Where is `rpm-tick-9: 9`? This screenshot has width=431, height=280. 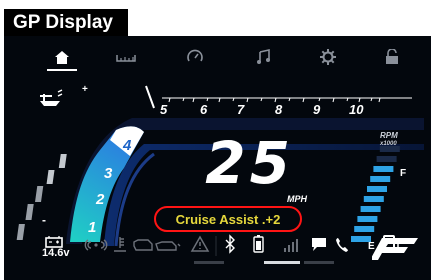 rpm-tick-9: 9 is located at coordinates (317, 109).